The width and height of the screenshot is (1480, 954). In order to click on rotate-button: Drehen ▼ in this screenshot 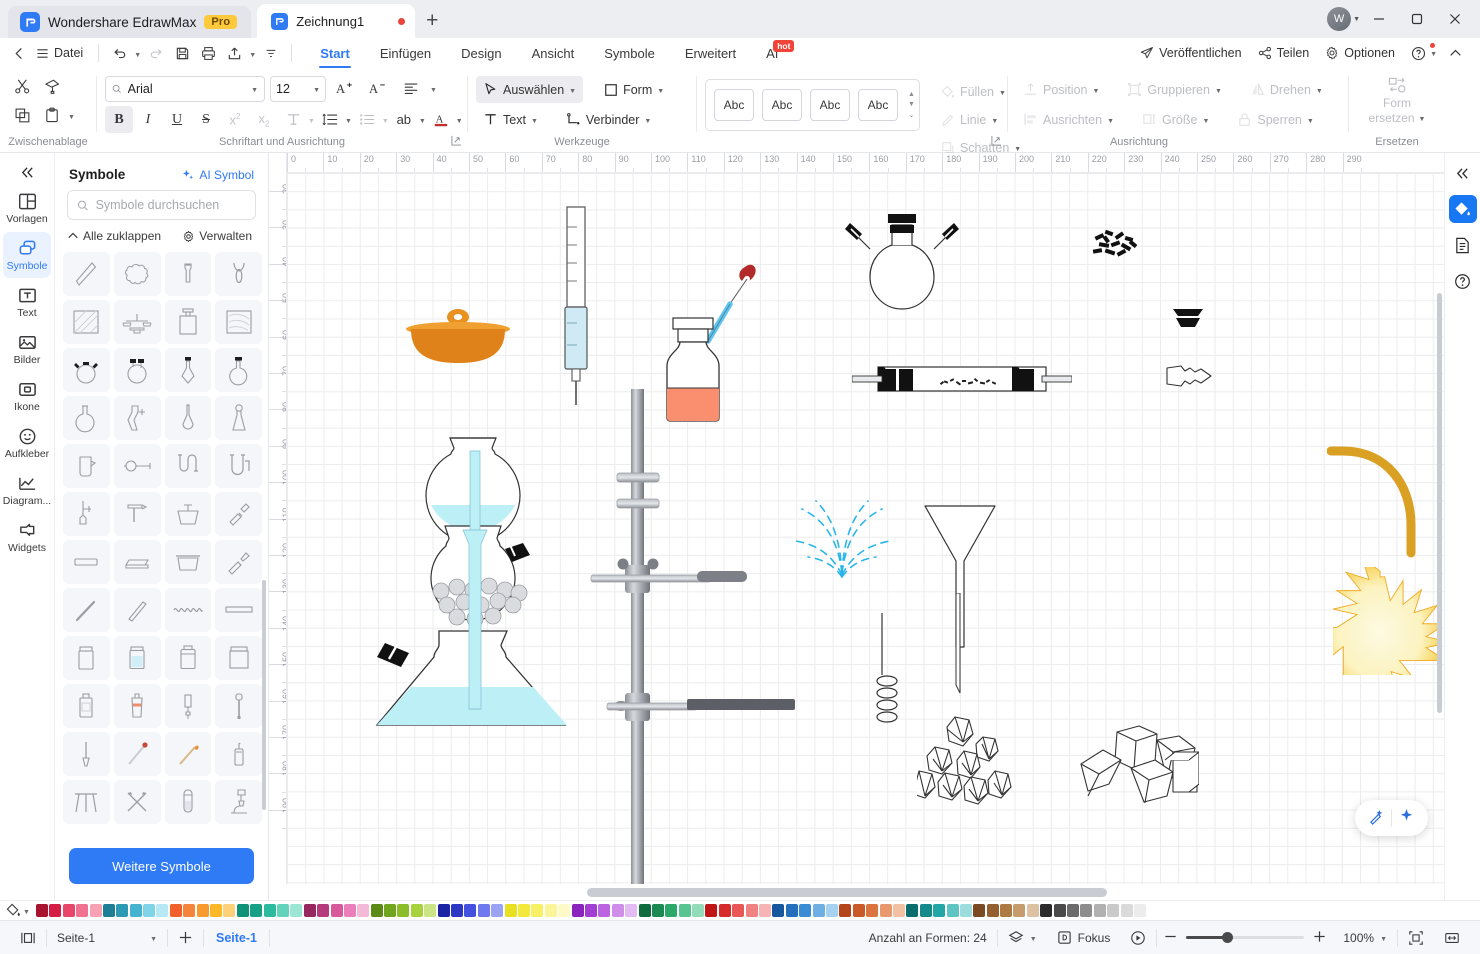, I will do `click(1286, 89)`.